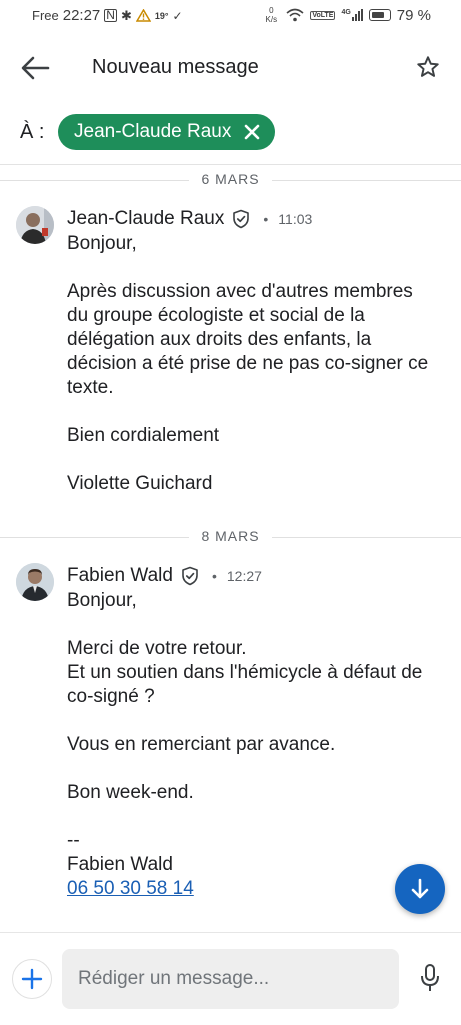  Describe the element at coordinates (157, 648) in the screenshot. I see `message-paragraph: Merci de votre retour.` at that location.